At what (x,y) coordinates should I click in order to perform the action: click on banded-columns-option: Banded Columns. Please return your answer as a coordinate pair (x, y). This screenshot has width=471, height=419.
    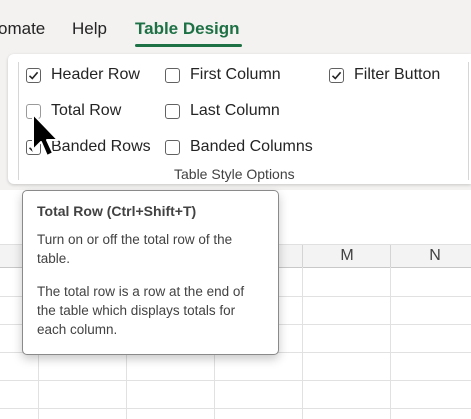
    Looking at the image, I should click on (239, 147).